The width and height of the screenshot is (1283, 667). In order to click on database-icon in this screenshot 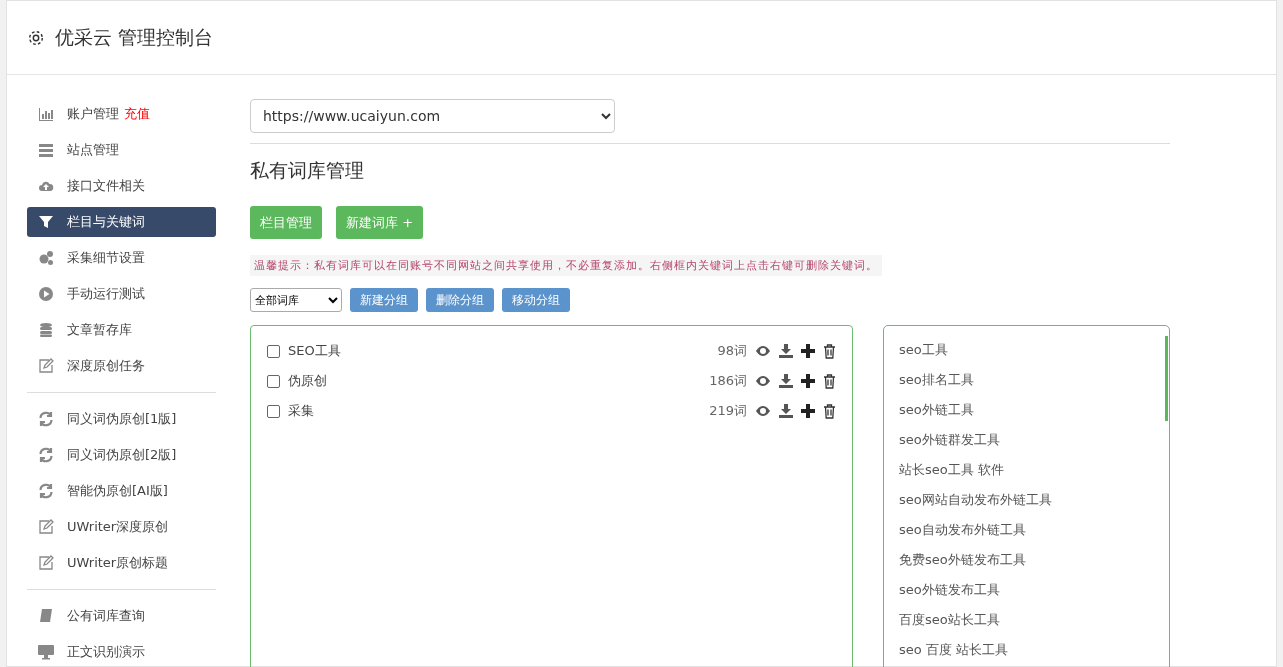, I will do `click(46, 330)`.